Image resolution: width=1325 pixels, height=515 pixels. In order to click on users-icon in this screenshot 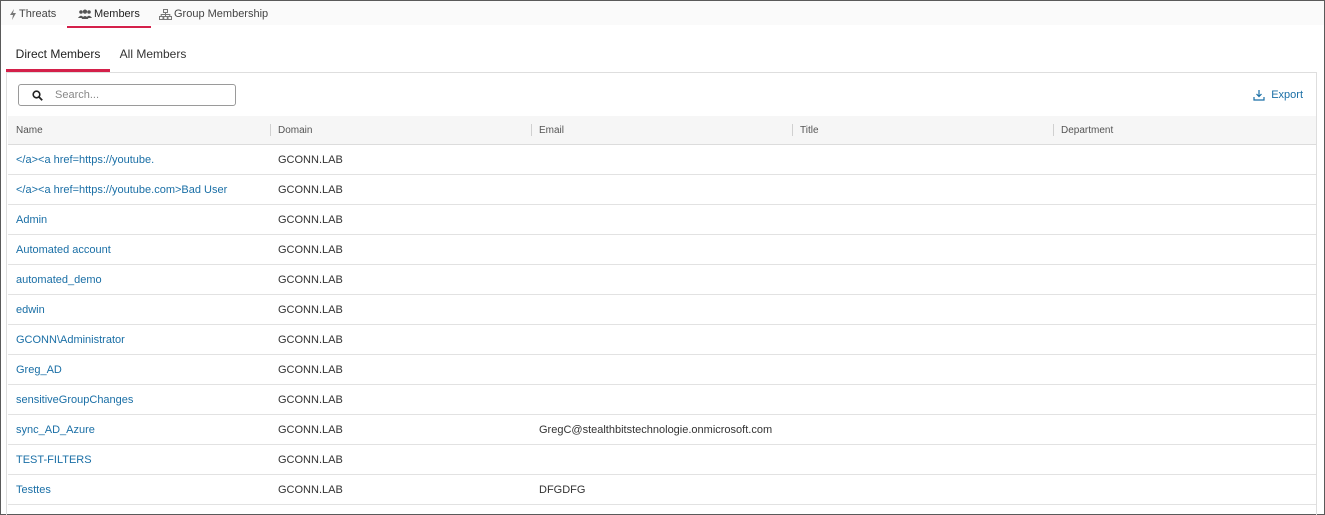, I will do `click(85, 14)`.